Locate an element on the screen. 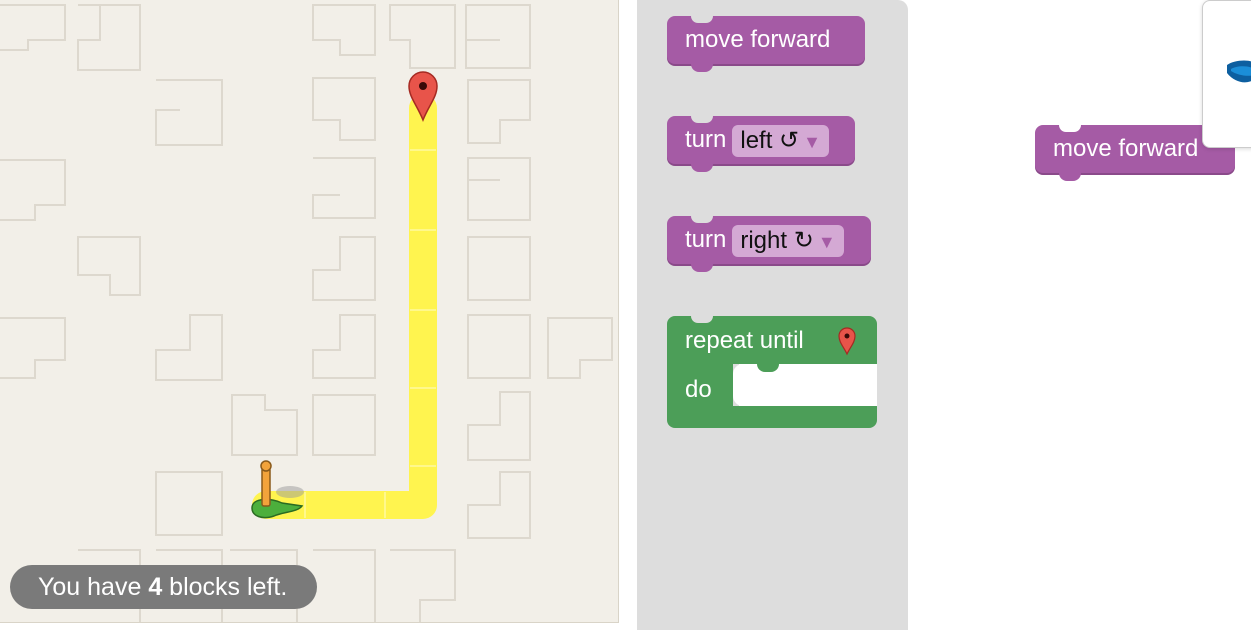  status-prefix: You have is located at coordinates (90, 587).